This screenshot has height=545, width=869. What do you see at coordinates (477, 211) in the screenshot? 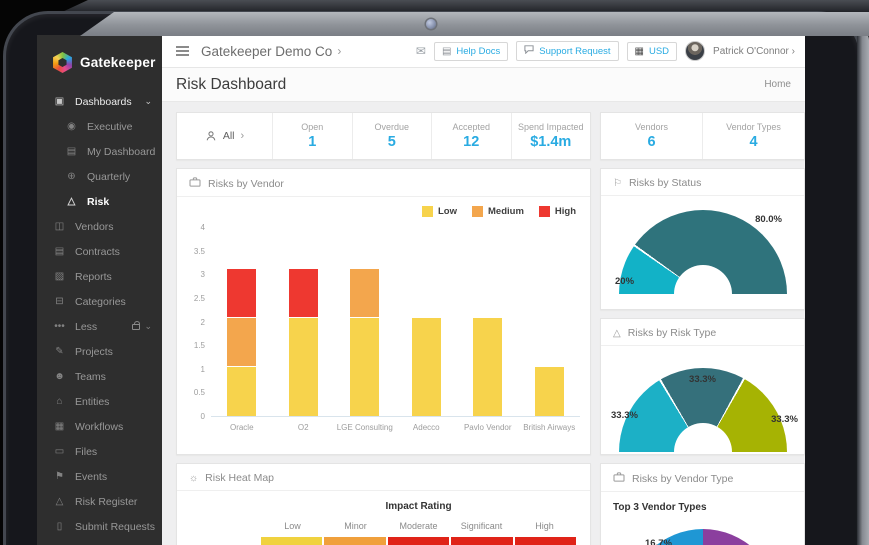
I see `legend-swatch` at bounding box center [477, 211].